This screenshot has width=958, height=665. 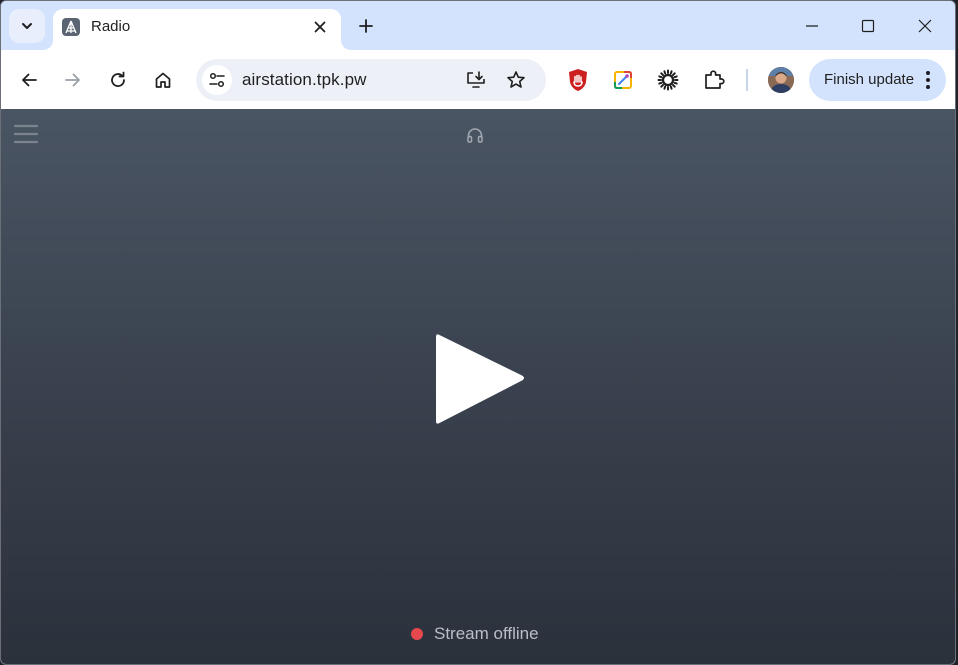 I want to click on tab-strip: Radio, so click(x=478, y=25).